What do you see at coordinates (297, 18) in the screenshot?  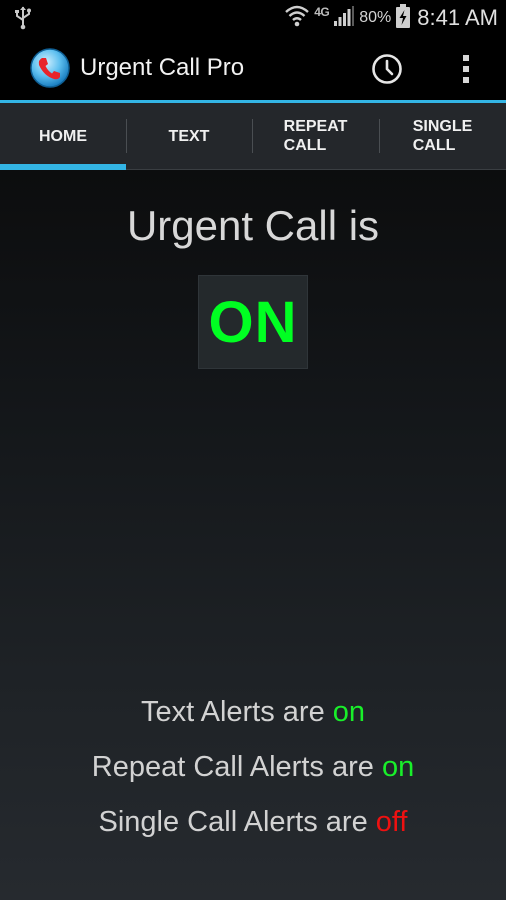 I see `wifi-icon` at bounding box center [297, 18].